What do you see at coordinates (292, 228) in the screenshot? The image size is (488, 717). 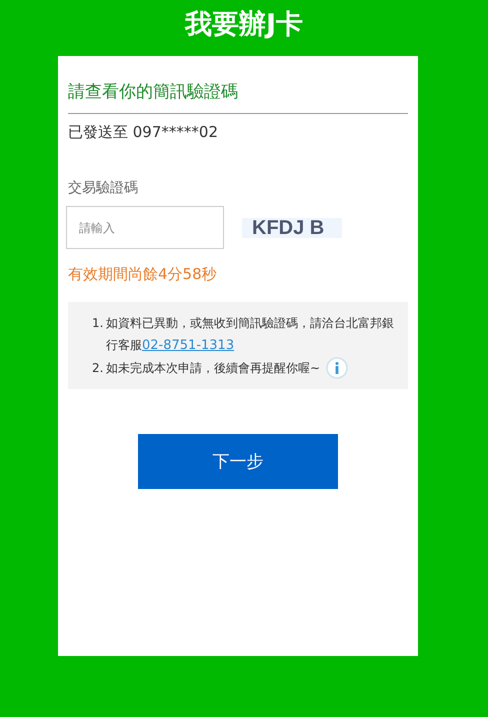 I see `captcha-image: KFDJ B` at bounding box center [292, 228].